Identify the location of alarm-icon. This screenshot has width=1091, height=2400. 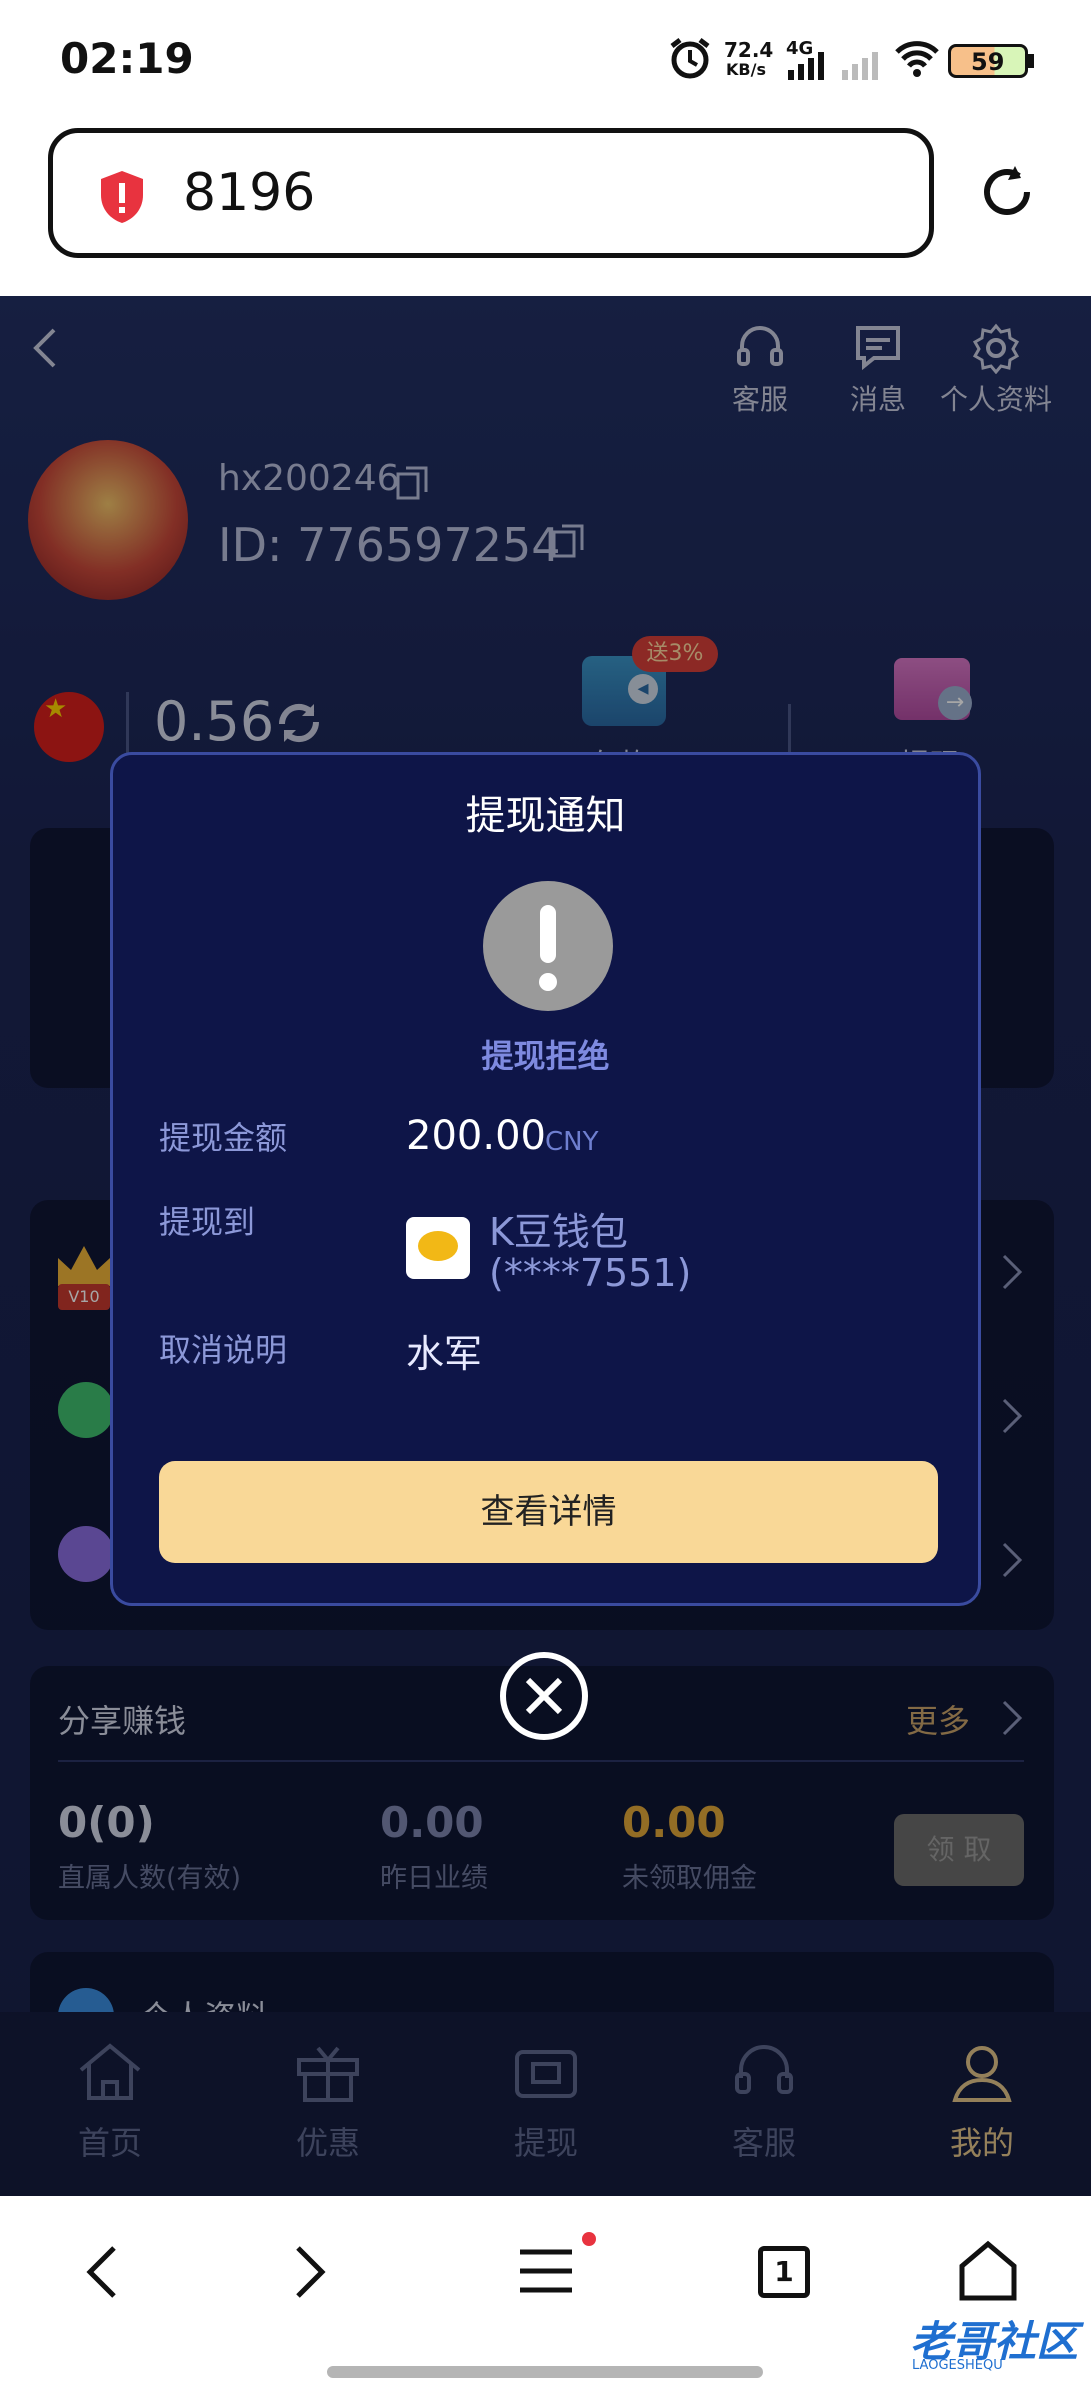
(690, 58).